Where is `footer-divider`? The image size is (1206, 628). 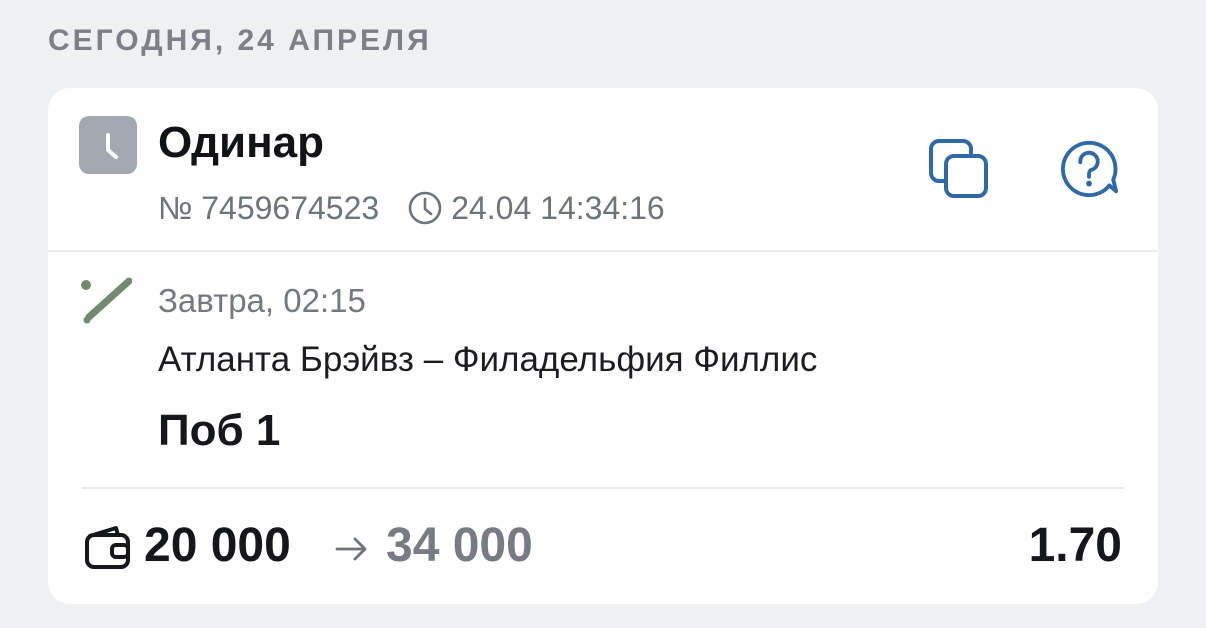 footer-divider is located at coordinates (603, 488).